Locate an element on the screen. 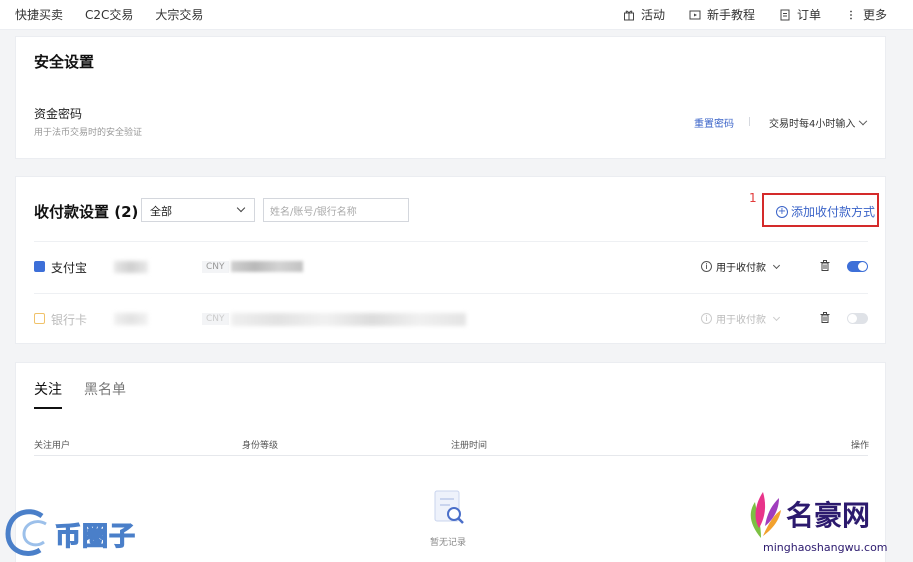 The image size is (913, 562). security-title: 安全设置 is located at coordinates (64, 62).